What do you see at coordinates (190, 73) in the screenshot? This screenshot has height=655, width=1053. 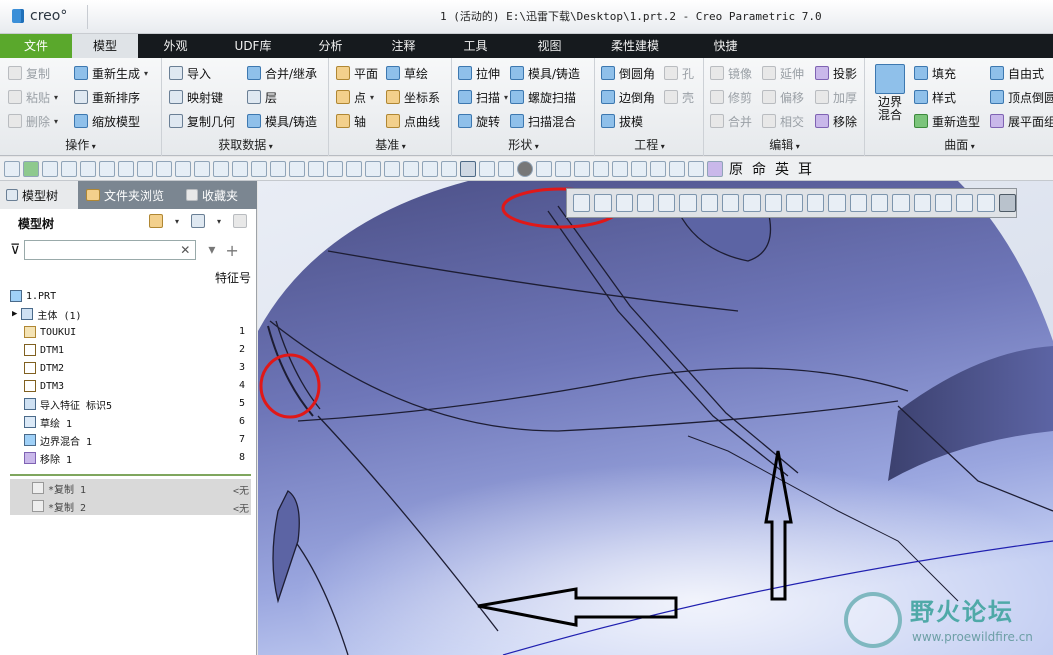 I see `import-button: 导入` at bounding box center [190, 73].